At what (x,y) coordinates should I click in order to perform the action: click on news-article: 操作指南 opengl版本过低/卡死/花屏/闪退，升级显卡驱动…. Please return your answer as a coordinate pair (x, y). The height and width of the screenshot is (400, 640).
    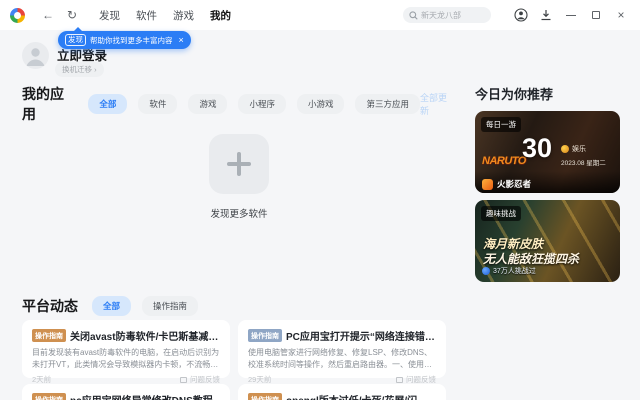
    Looking at the image, I should click on (342, 392).